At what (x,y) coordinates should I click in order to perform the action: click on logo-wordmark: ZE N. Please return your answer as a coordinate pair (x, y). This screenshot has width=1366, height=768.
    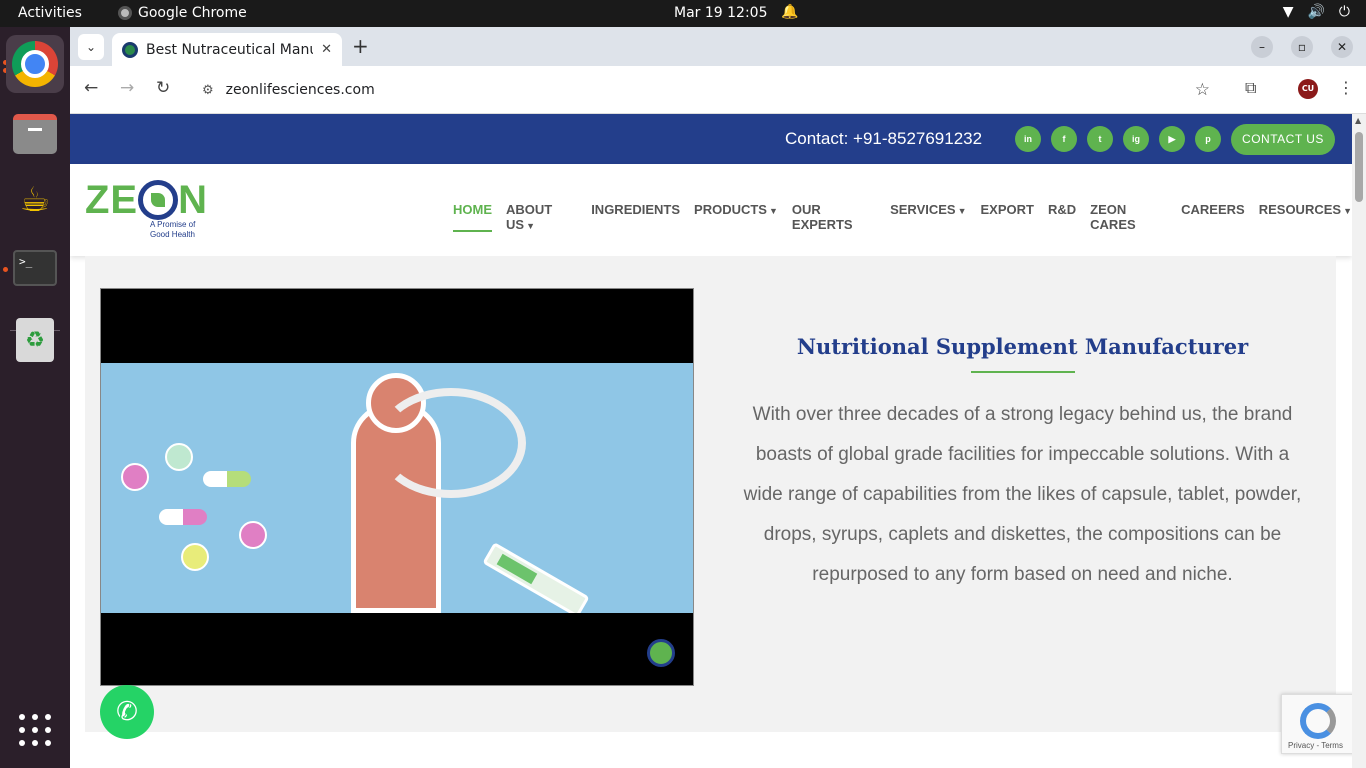
    Looking at the image, I should click on (147, 200).